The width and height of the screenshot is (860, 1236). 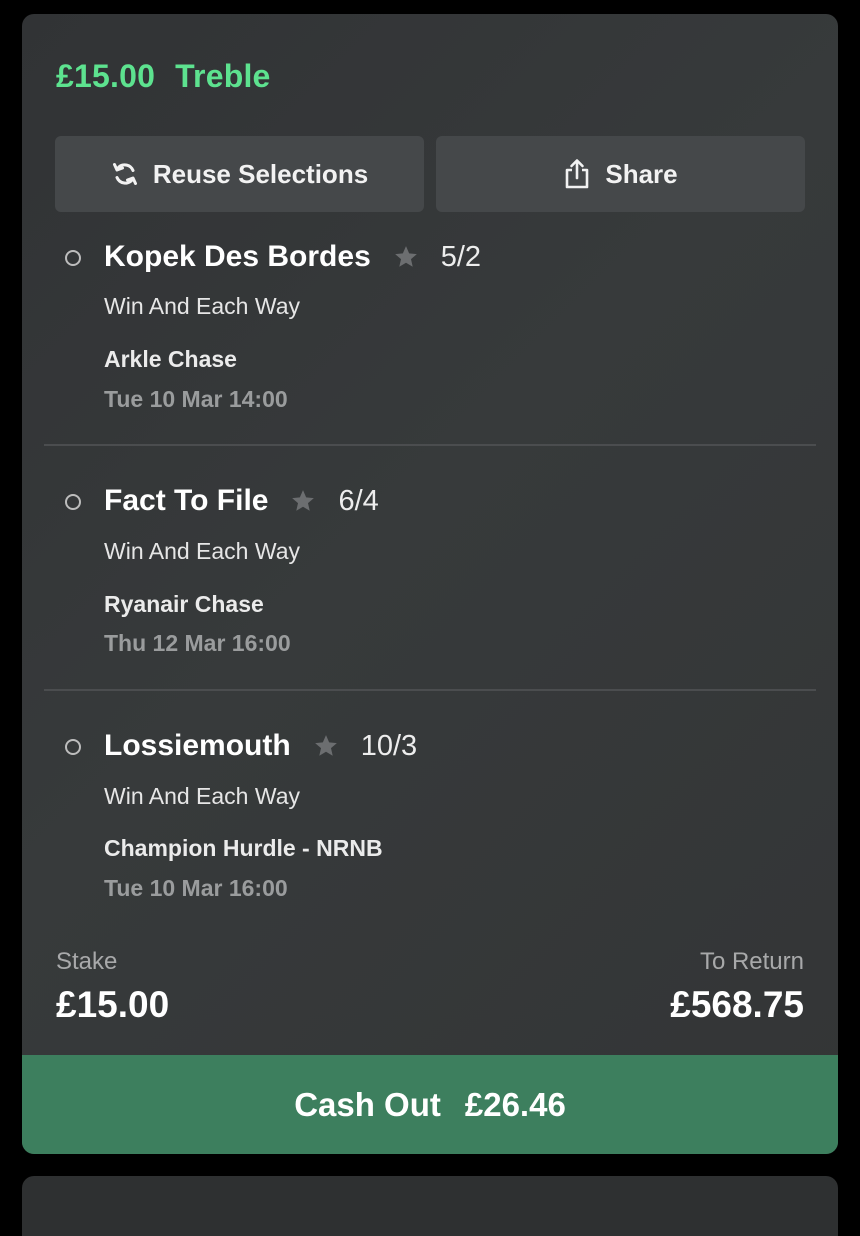 I want to click on share-icon, so click(x=577, y=174).